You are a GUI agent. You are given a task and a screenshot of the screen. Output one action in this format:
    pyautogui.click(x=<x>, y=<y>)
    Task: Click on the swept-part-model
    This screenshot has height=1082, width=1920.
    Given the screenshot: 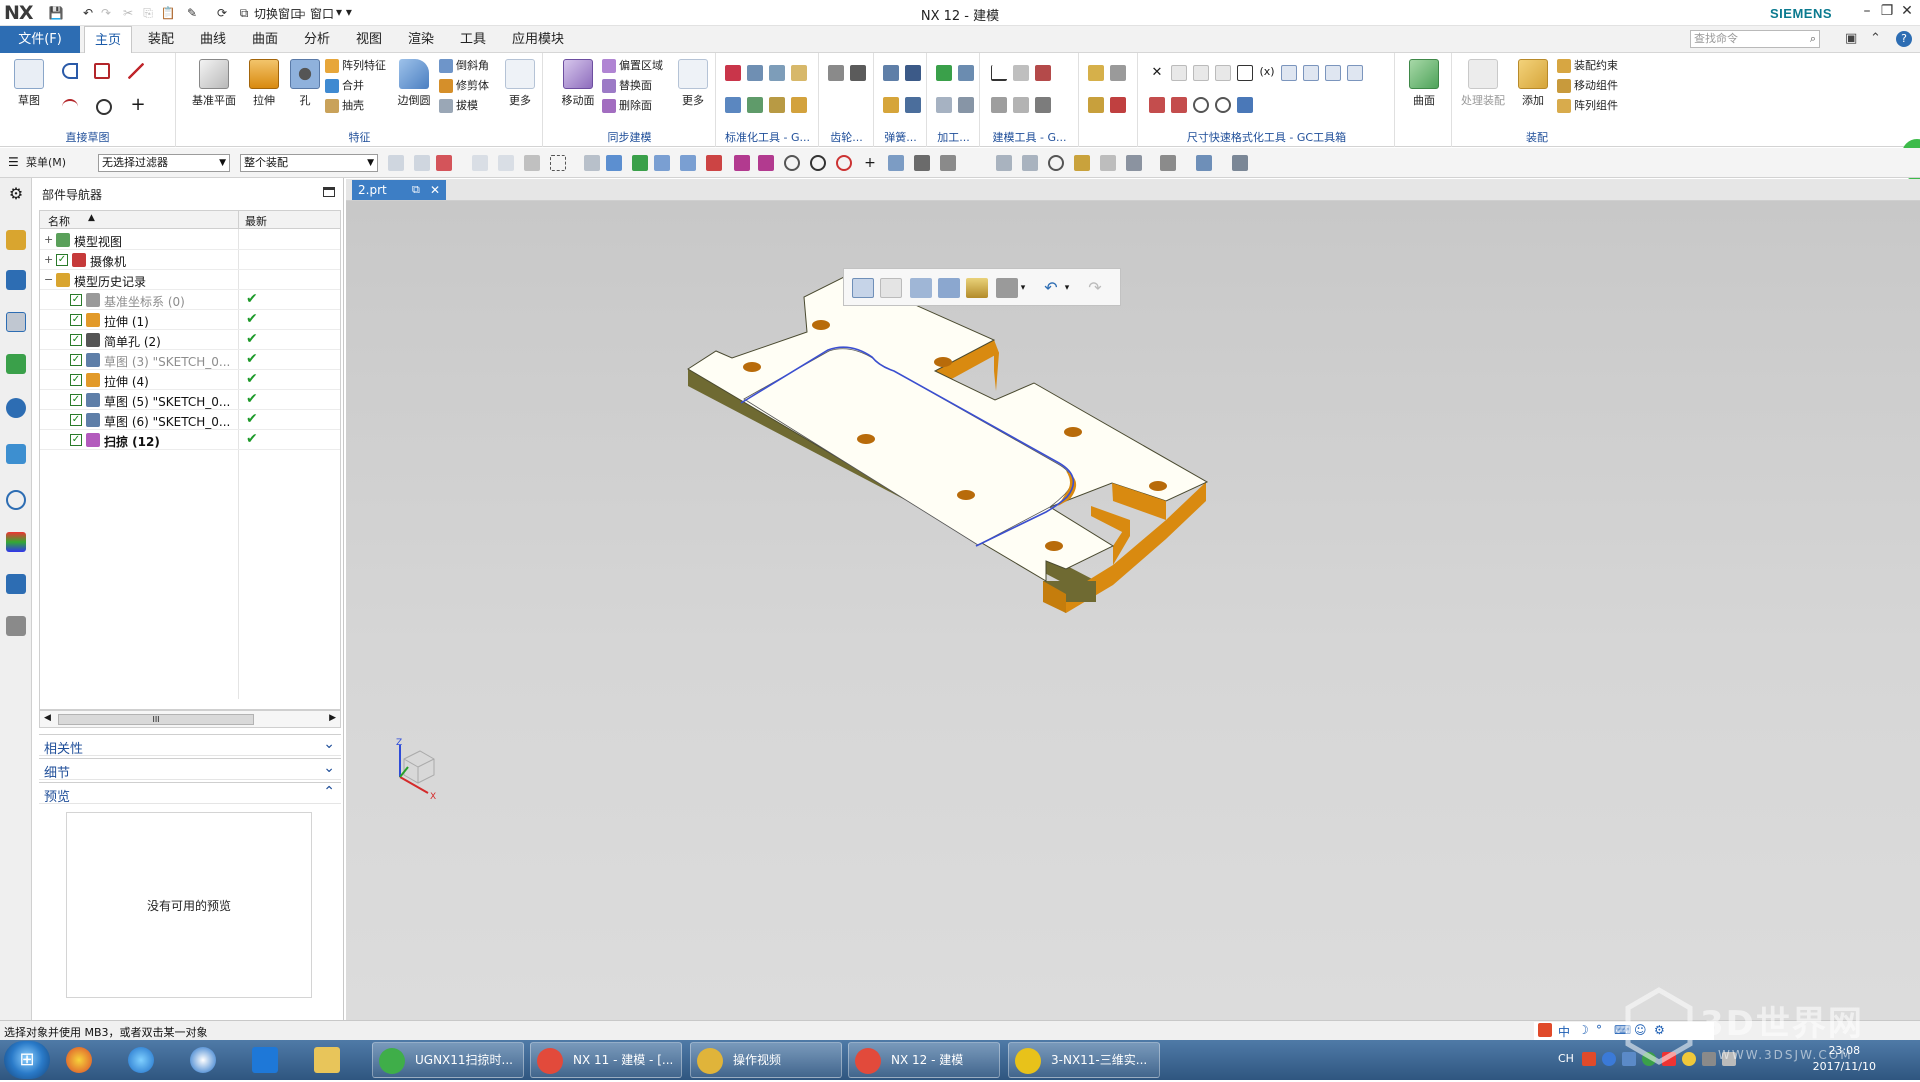 What is the action you would take?
    pyautogui.click(x=948, y=443)
    